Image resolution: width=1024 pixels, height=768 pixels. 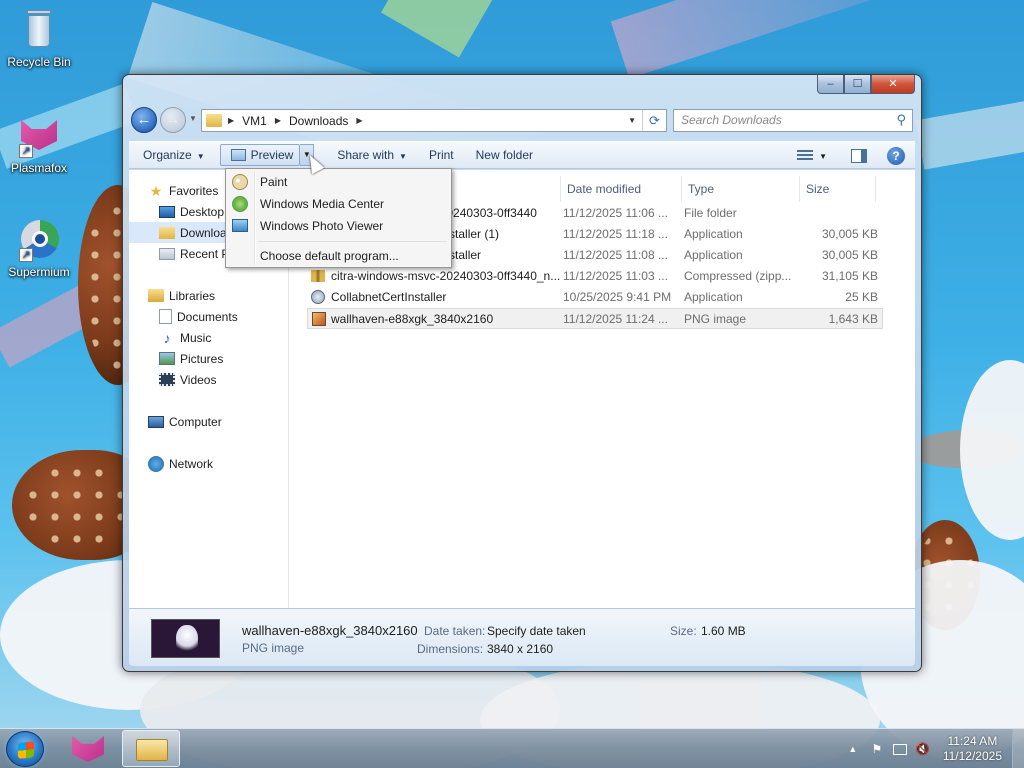 I want to click on column-header-size: Size, so click(x=838, y=189).